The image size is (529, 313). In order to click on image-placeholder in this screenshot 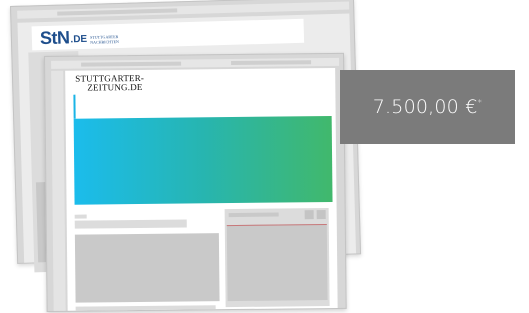, I will do `click(147, 268)`.